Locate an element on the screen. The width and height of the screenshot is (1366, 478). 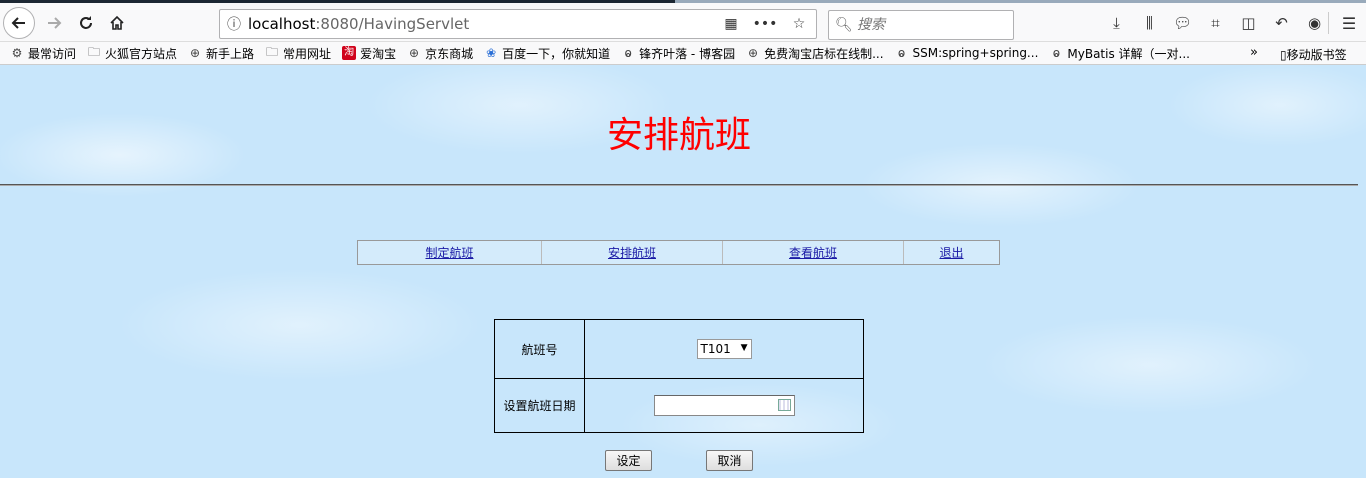
calendar-icon is located at coordinates (784, 405).